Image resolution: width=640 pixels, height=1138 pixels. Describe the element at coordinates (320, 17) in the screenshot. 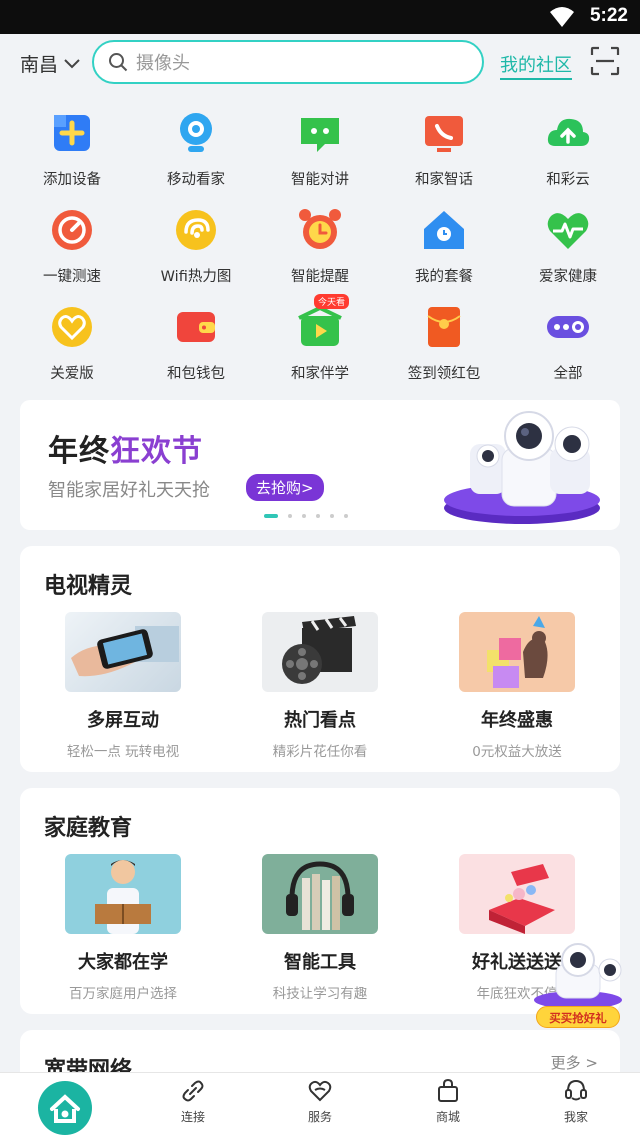

I see `status-bar: 5:22` at that location.